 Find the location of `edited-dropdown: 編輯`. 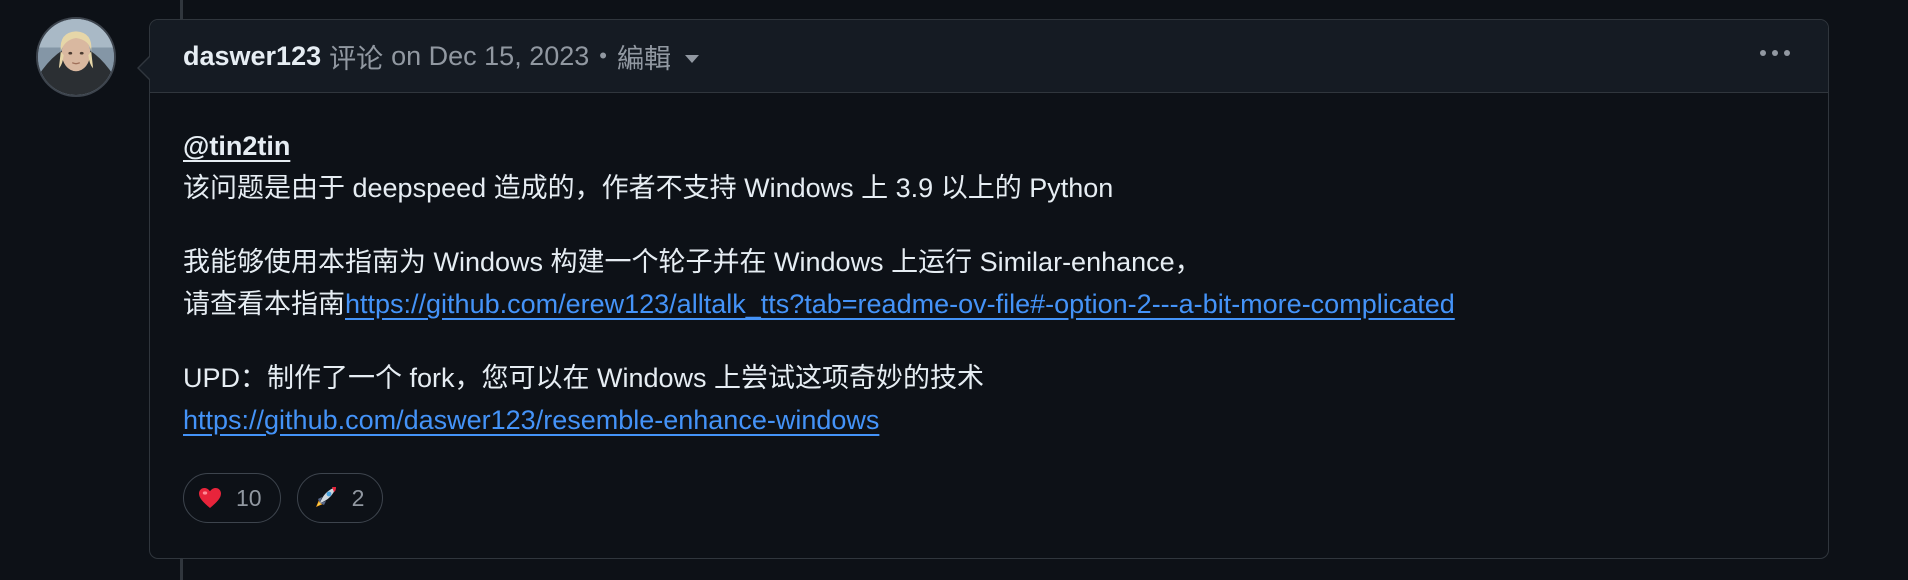

edited-dropdown: 編輯 is located at coordinates (658, 56).